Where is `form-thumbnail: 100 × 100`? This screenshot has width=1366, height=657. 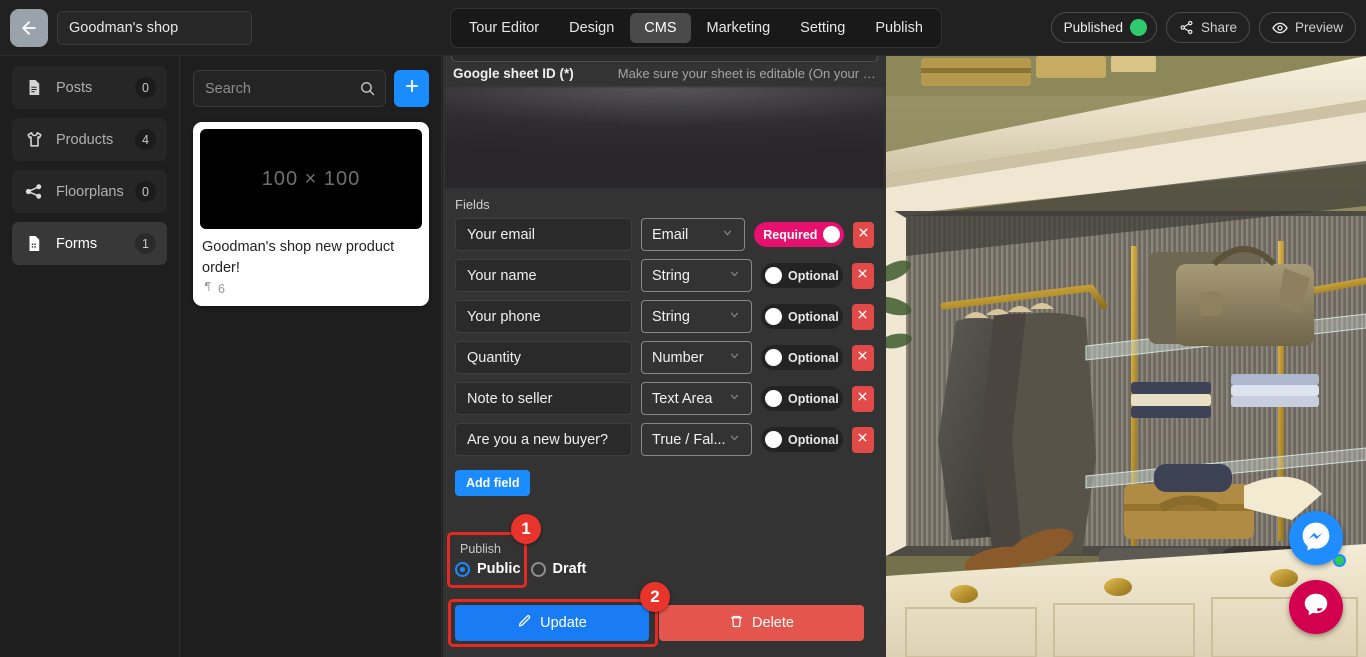
form-thumbnail: 100 × 100 is located at coordinates (311, 179).